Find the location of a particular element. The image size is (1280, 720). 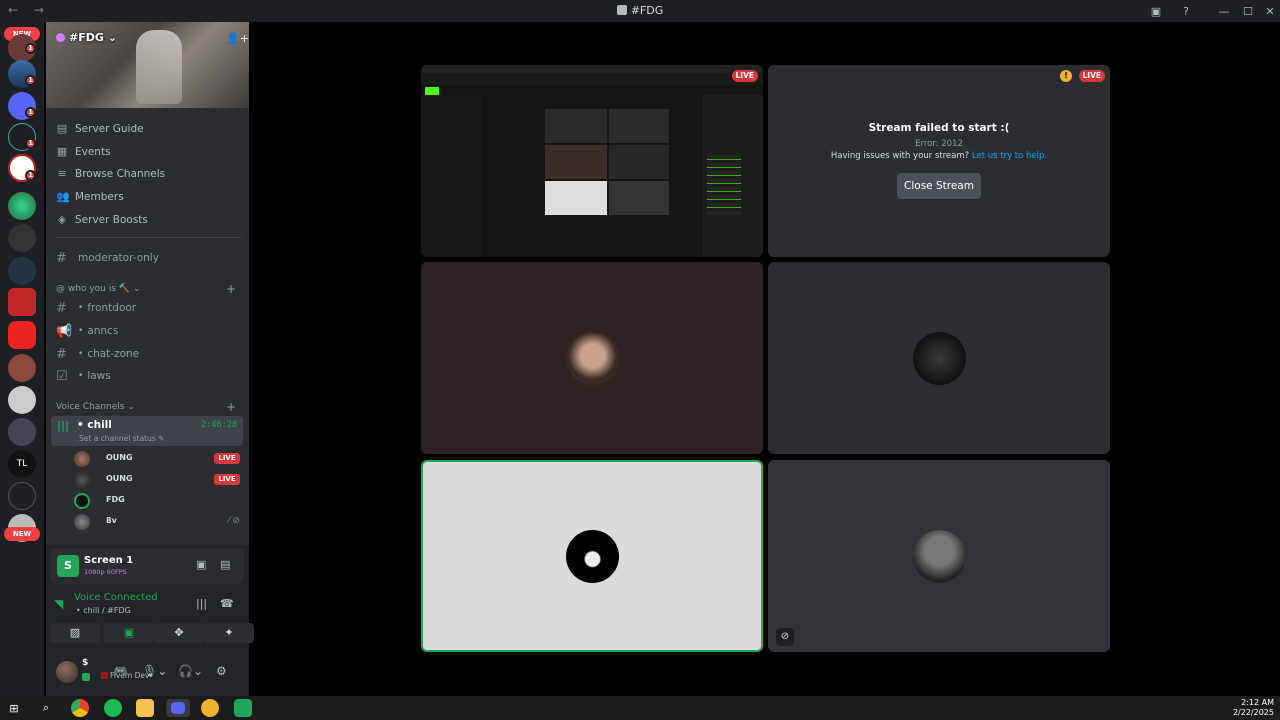

warning-icon: ! is located at coordinates (1066, 76).